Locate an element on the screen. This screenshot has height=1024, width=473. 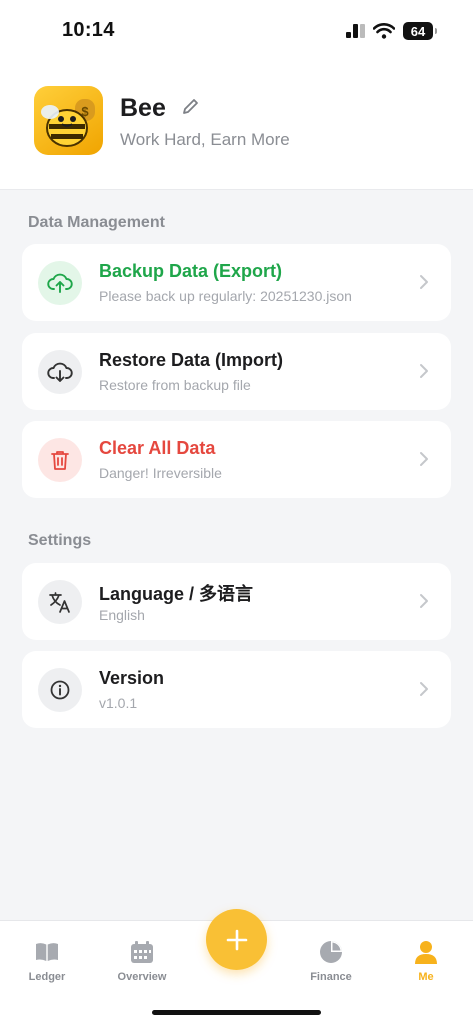
cloud-upload-icon is located at coordinates (60, 283).